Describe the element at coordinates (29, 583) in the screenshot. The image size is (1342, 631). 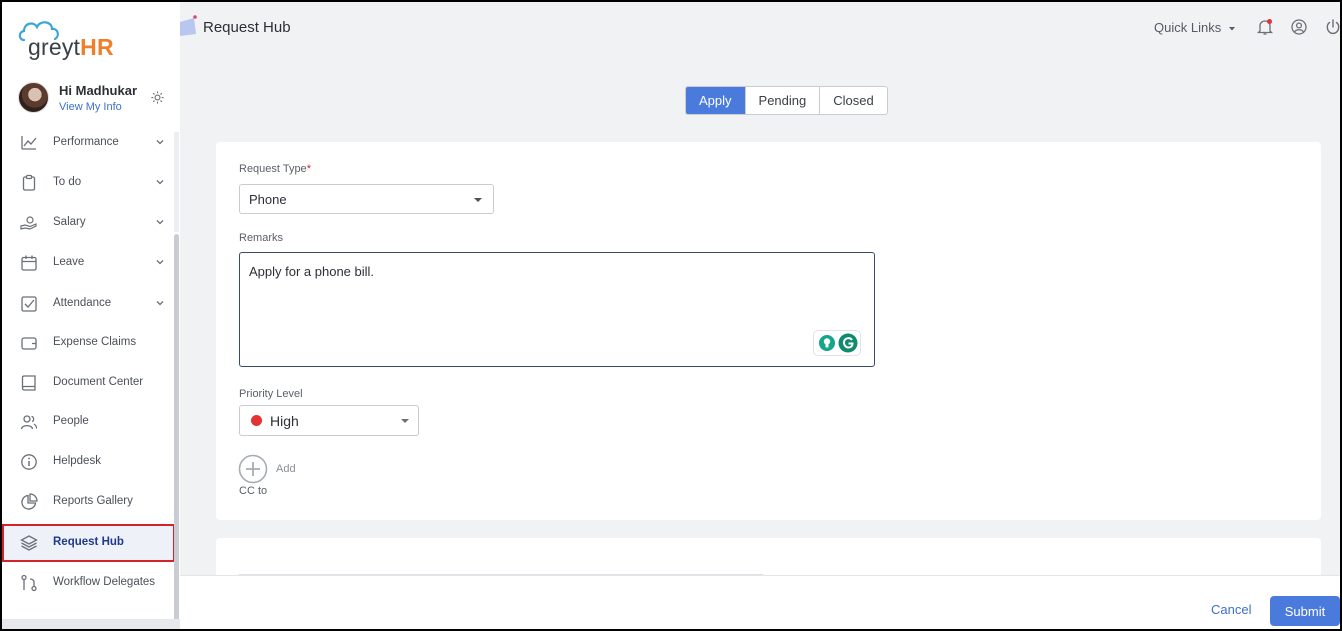
I see `workflow-icon` at that location.